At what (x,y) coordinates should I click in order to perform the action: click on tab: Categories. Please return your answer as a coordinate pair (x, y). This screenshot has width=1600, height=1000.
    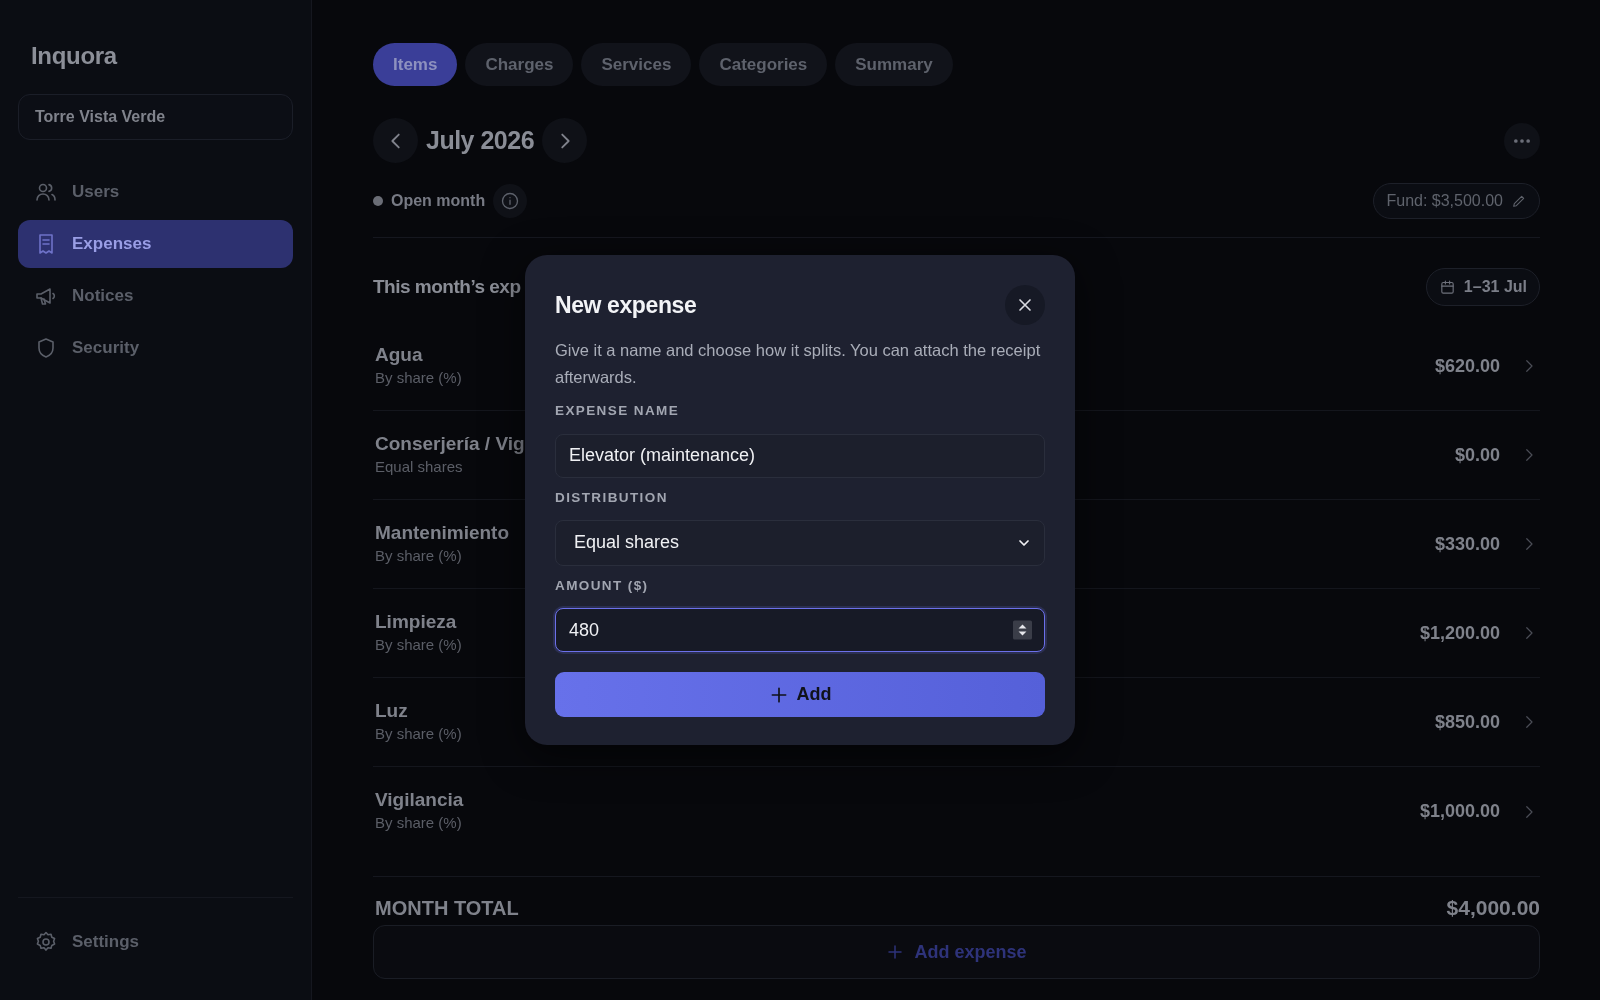
    Looking at the image, I should click on (763, 64).